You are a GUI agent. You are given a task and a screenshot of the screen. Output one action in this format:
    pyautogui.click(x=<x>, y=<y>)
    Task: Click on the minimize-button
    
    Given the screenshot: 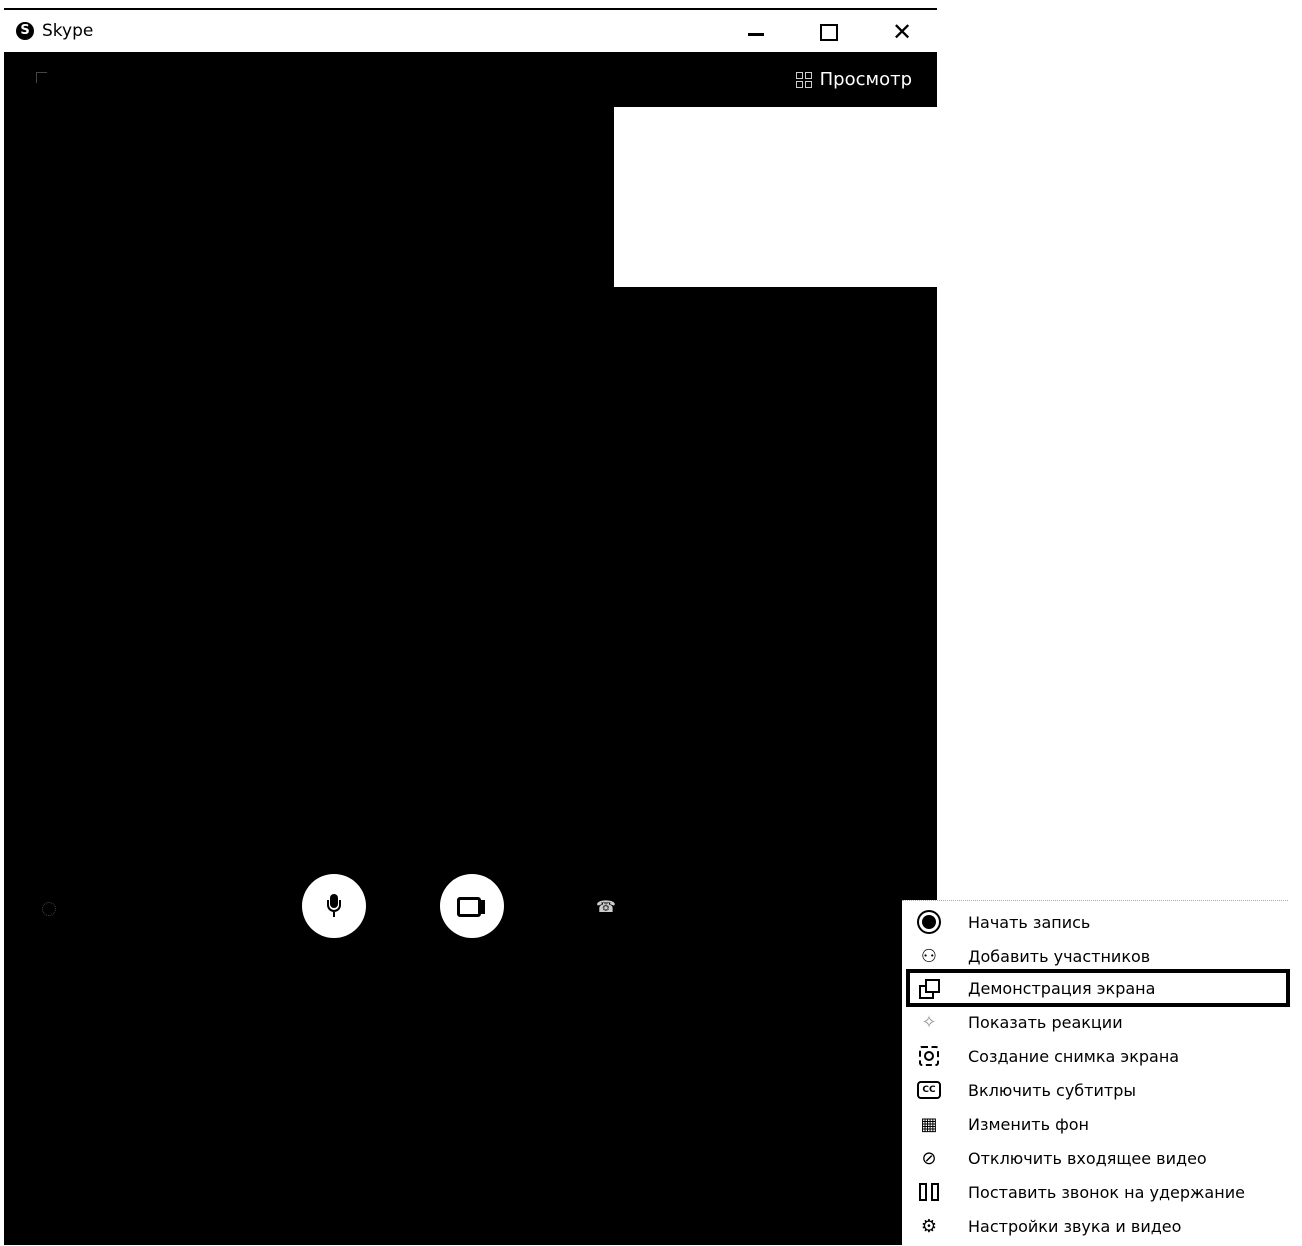 What is the action you would take?
    pyautogui.click(x=756, y=32)
    